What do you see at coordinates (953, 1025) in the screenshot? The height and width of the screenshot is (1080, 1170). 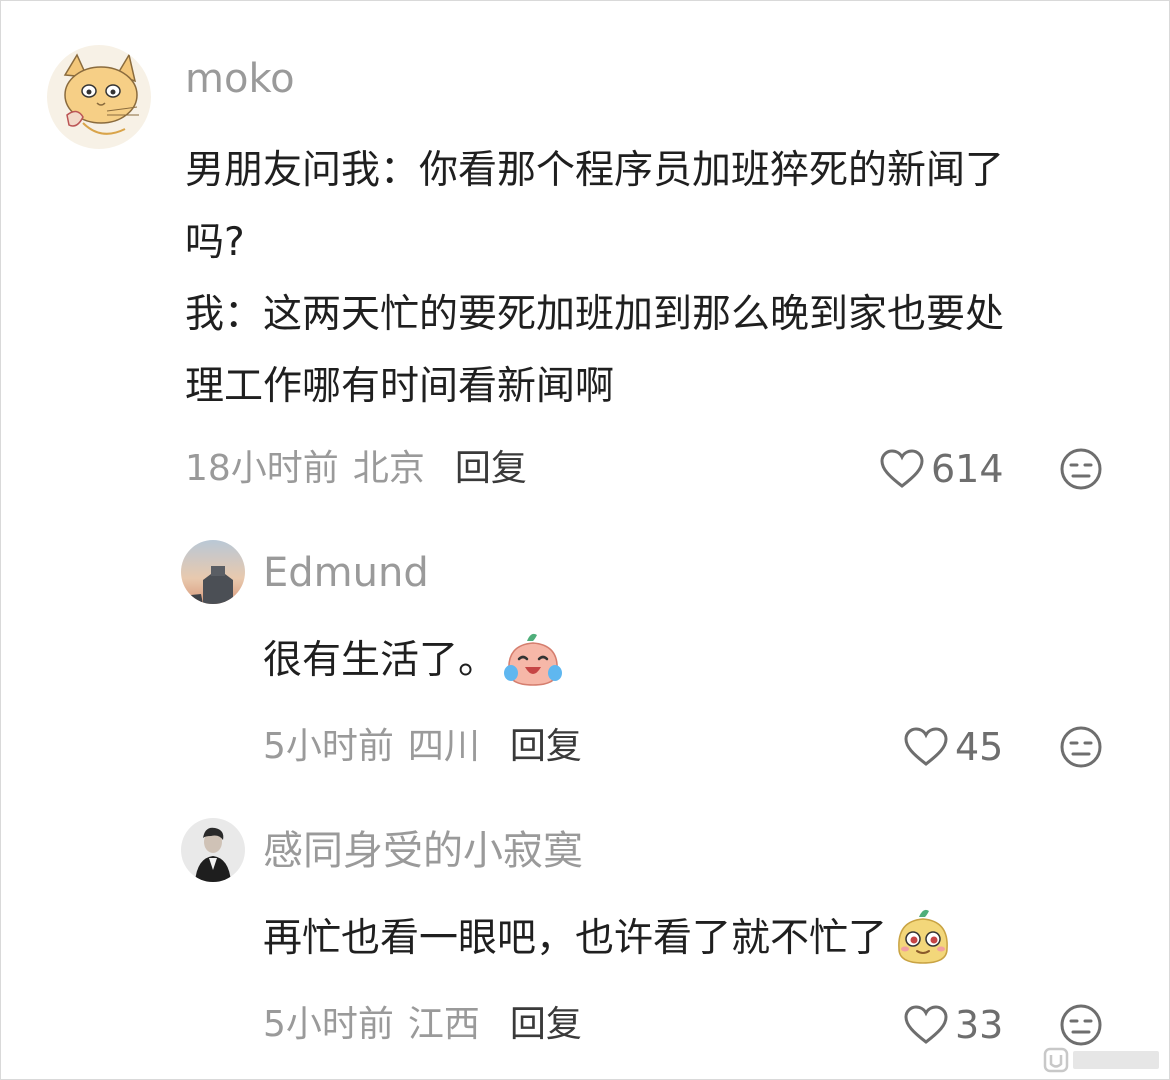 I see `like-button: 33` at bounding box center [953, 1025].